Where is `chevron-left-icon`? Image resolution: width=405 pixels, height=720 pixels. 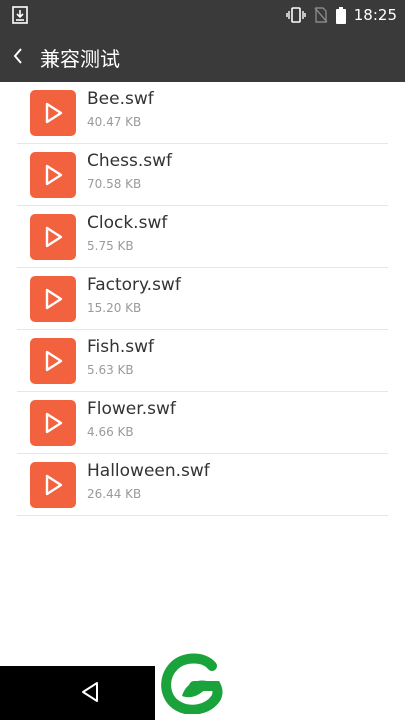
chevron-left-icon is located at coordinates (18, 56).